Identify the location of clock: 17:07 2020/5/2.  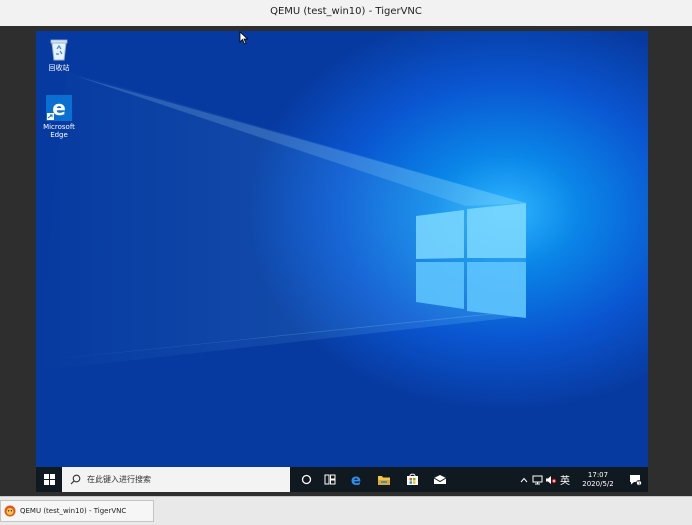
(598, 479).